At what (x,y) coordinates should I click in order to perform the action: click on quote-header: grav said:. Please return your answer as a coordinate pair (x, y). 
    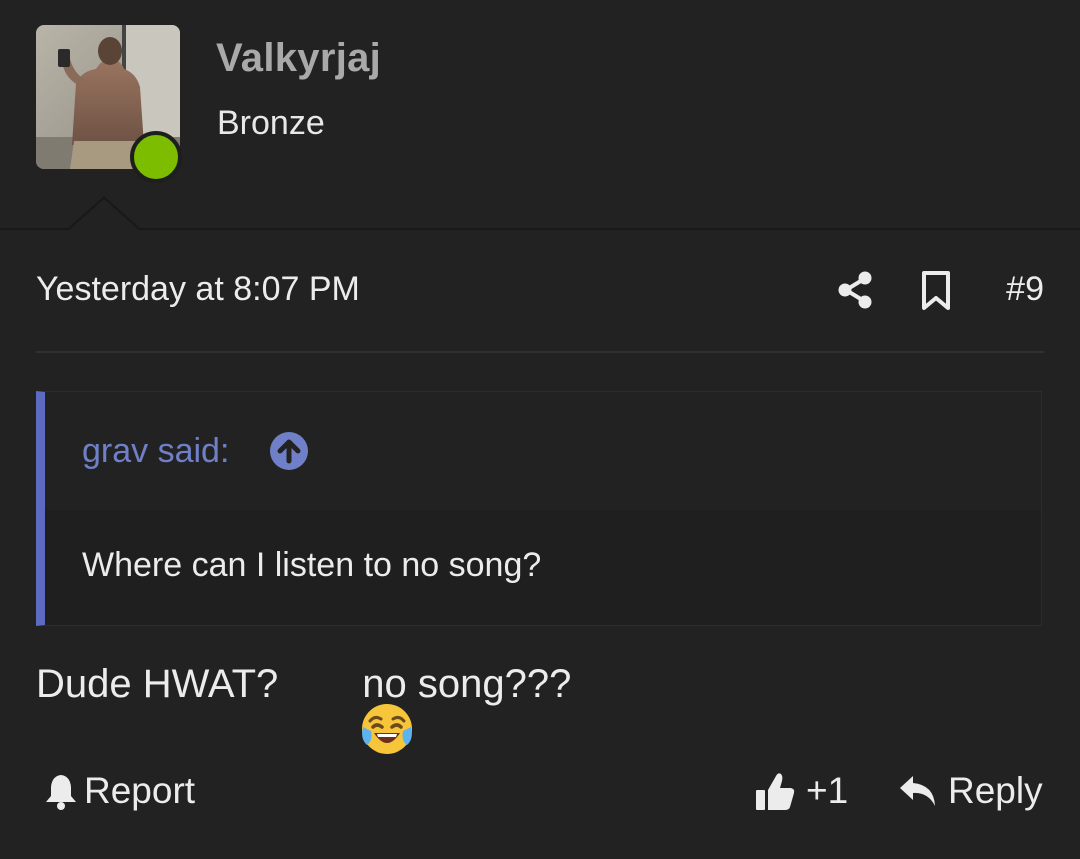
    Looking at the image, I should click on (543, 451).